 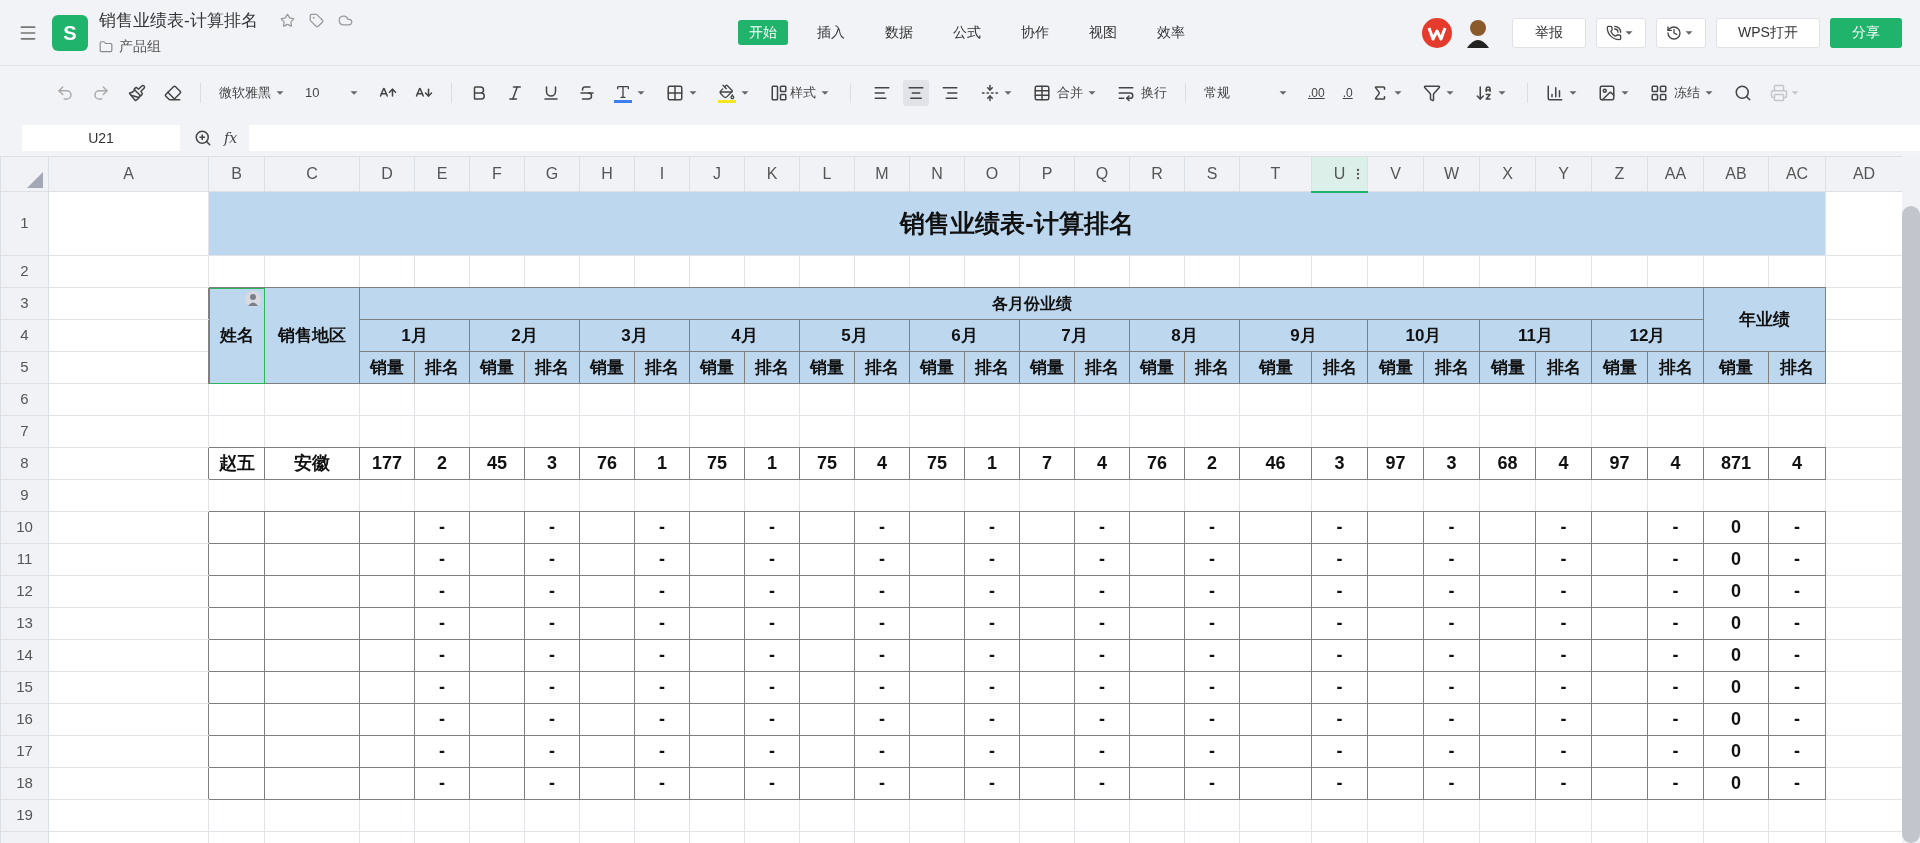 I want to click on wps-logo-icon, so click(x=1437, y=32).